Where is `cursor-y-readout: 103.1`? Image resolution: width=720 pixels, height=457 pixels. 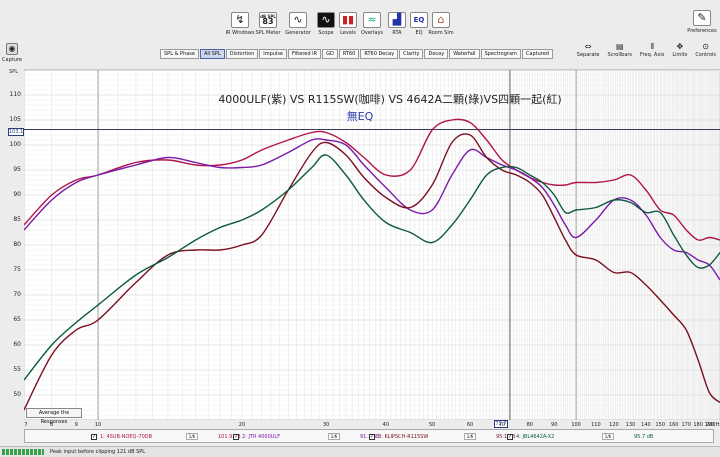 cursor-y-readout: 103.1 is located at coordinates (16, 132).